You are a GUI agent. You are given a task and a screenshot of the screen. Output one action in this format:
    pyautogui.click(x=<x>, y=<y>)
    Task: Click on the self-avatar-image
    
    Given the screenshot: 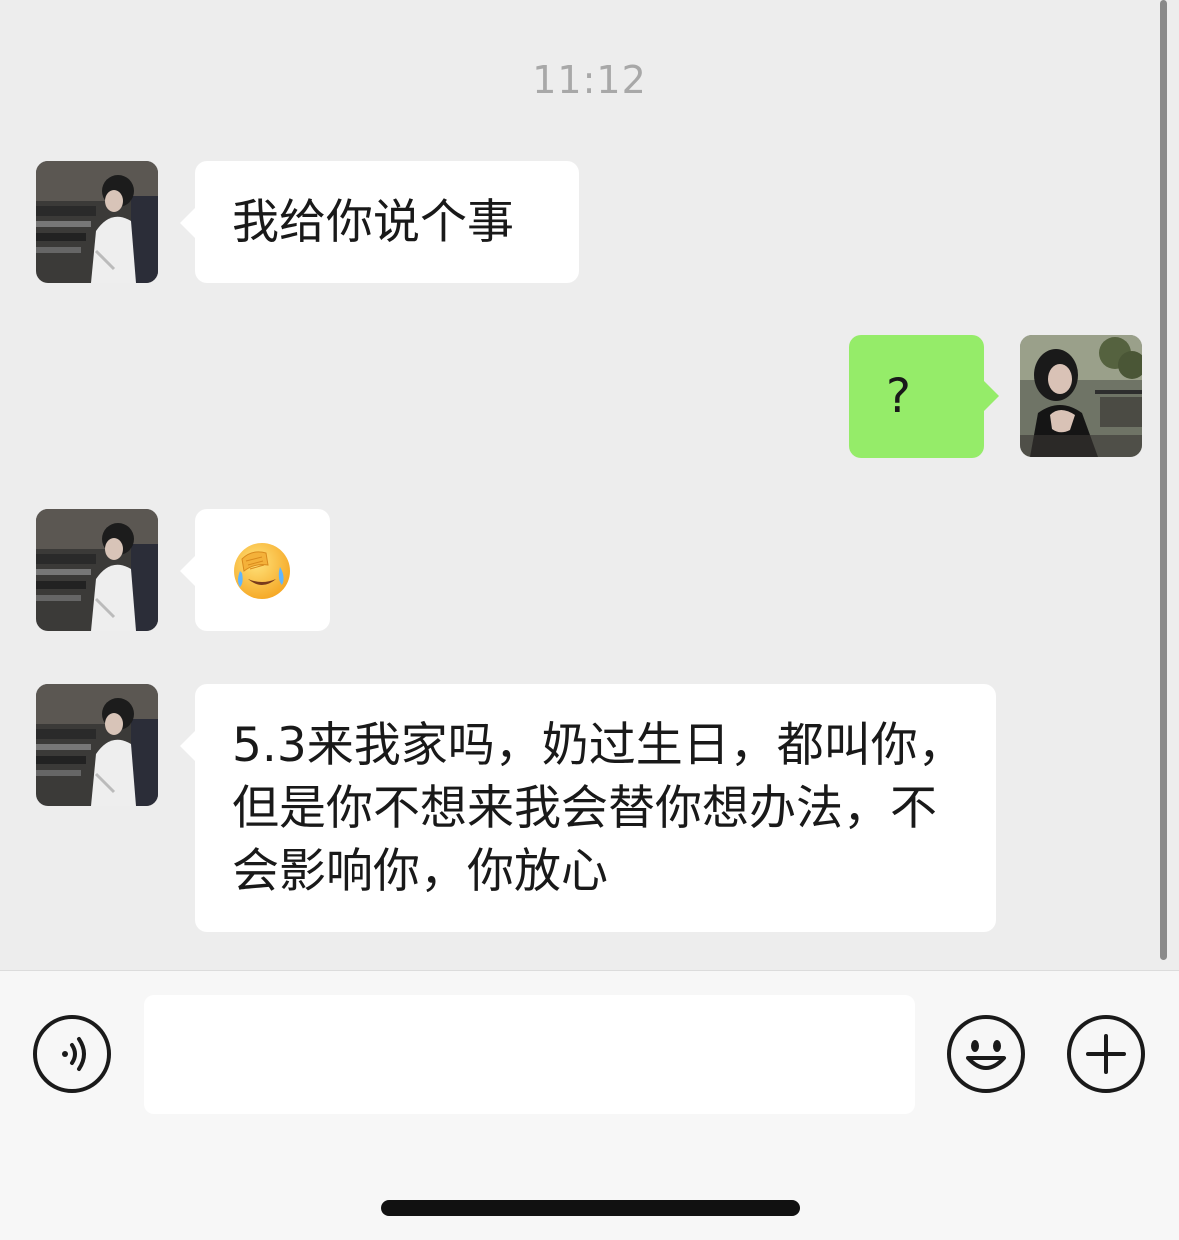 What is the action you would take?
    pyautogui.click(x=1081, y=396)
    